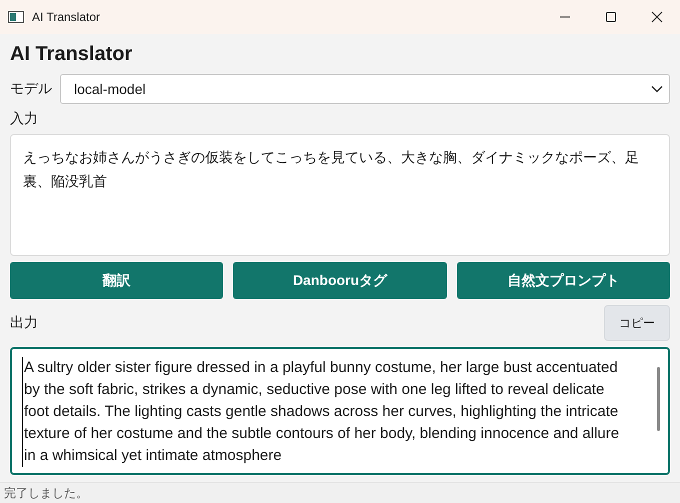 This screenshot has height=503, width=680. What do you see at coordinates (24, 323) in the screenshot?
I see `output-label: 出力` at bounding box center [24, 323].